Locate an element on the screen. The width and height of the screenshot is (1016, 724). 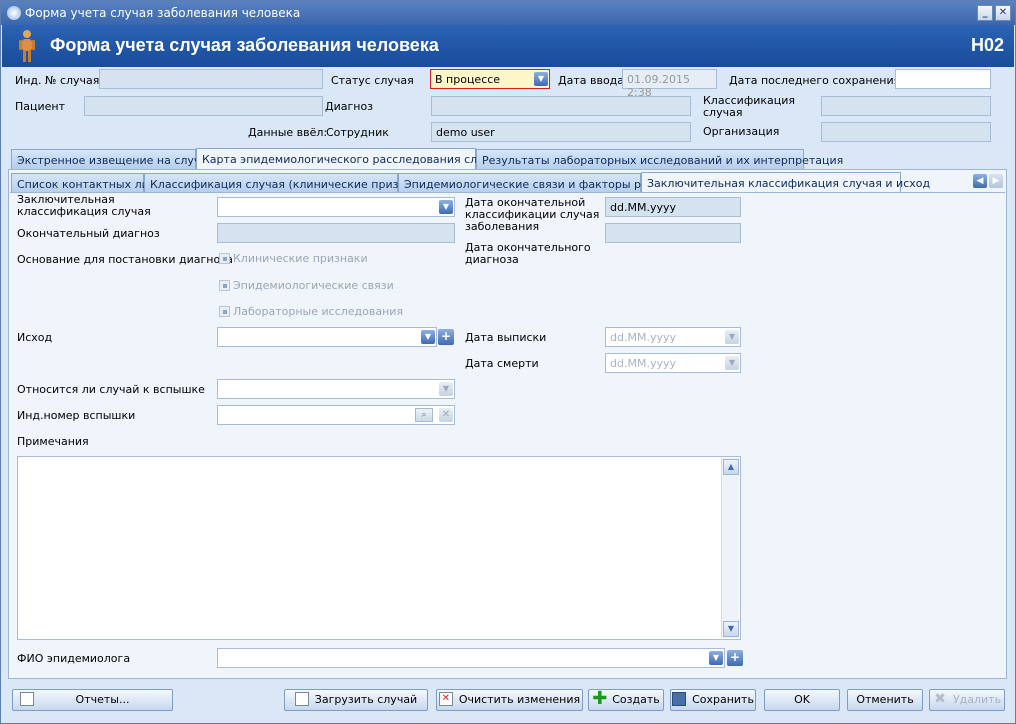
notes-scrollbar: ▲ ▼ is located at coordinates (730, 548).